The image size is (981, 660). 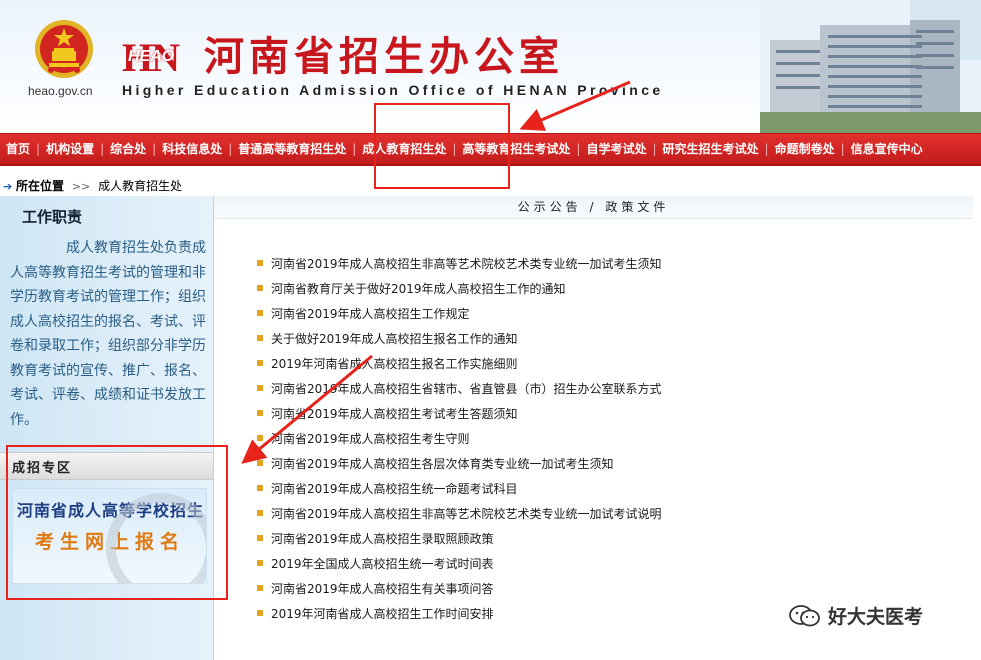 I want to click on watermark: 好大夫医考, so click(x=855, y=615).